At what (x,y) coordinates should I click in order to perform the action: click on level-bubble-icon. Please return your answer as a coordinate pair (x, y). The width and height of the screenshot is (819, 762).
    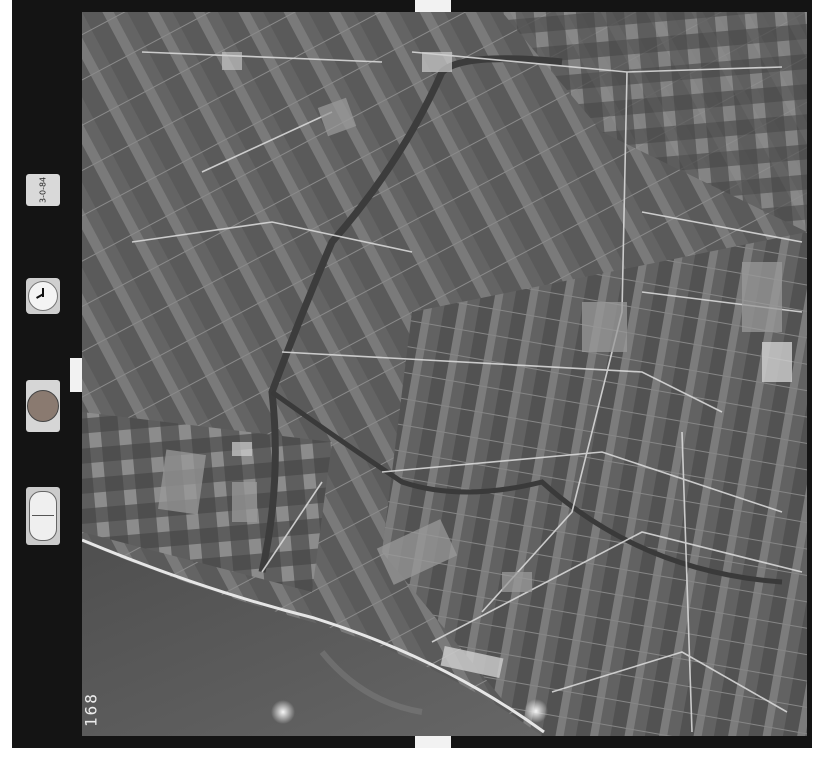
    Looking at the image, I should click on (43, 516).